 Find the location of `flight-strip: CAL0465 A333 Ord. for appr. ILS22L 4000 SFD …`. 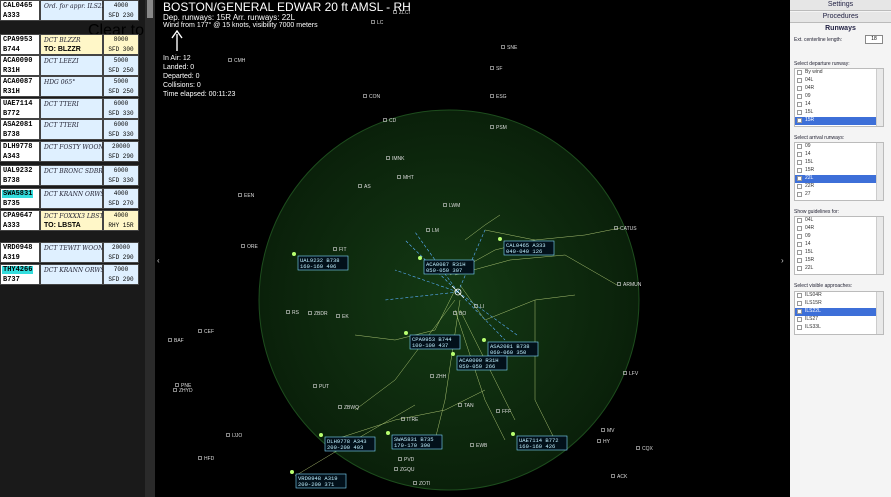

flight-strip: CAL0465 A333 Ord. for appr. ILS22L 4000 SFD … is located at coordinates (72, 10).